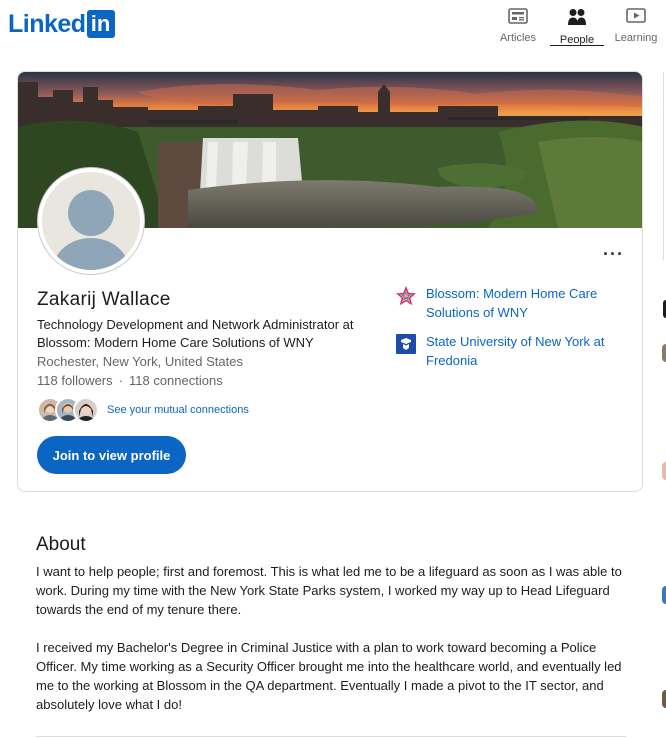 Image resolution: width=666 pixels, height=738 pixels. Describe the element at coordinates (636, 16) in the screenshot. I see `learning-icon` at that location.